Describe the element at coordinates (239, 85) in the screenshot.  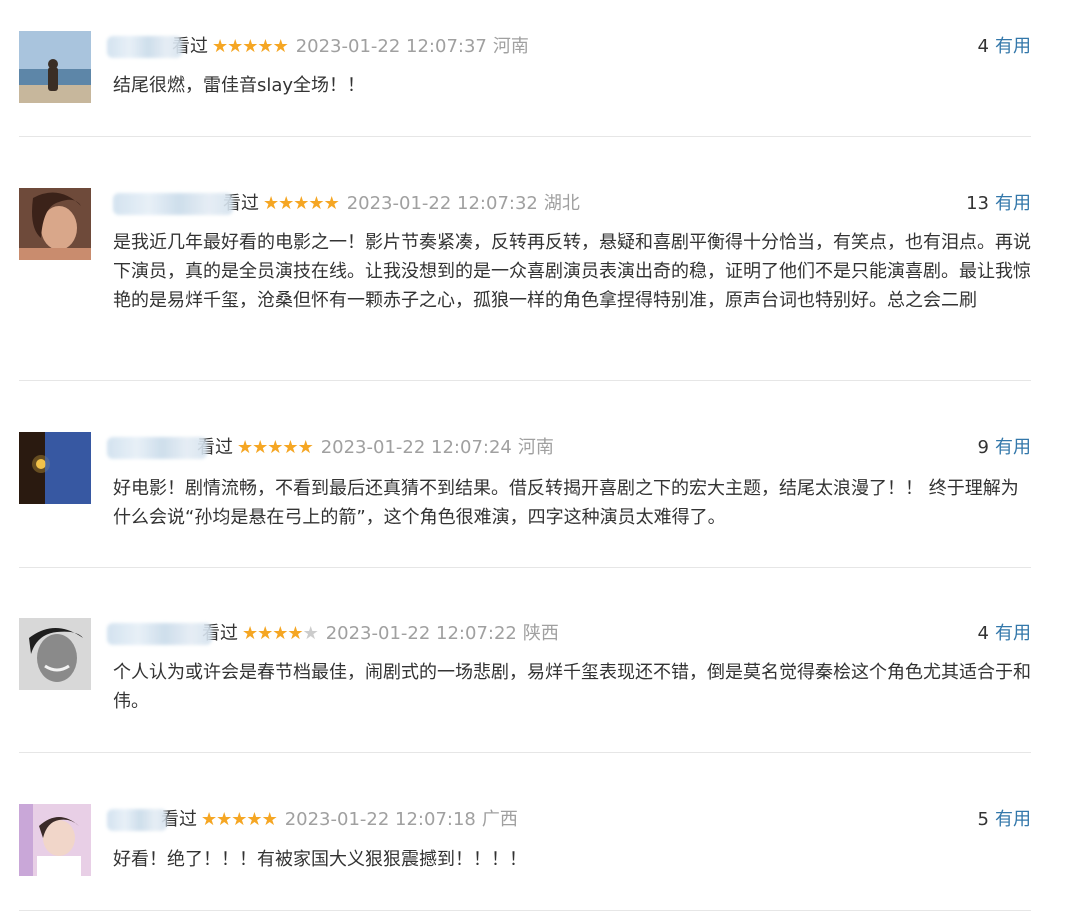
I see `comment-text: 结尾很燃，雷佳音slay全场！！` at that location.